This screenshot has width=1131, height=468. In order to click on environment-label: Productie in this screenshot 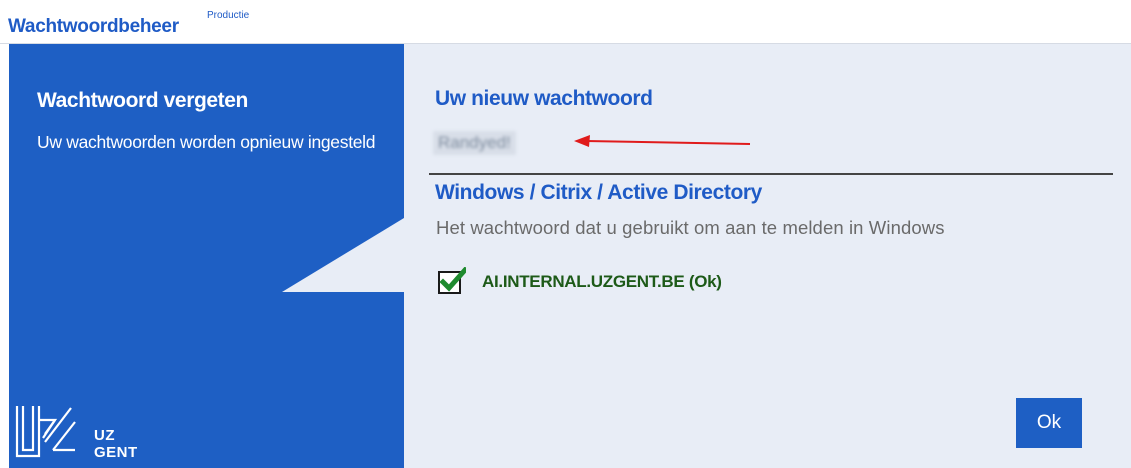, I will do `click(228, 15)`.